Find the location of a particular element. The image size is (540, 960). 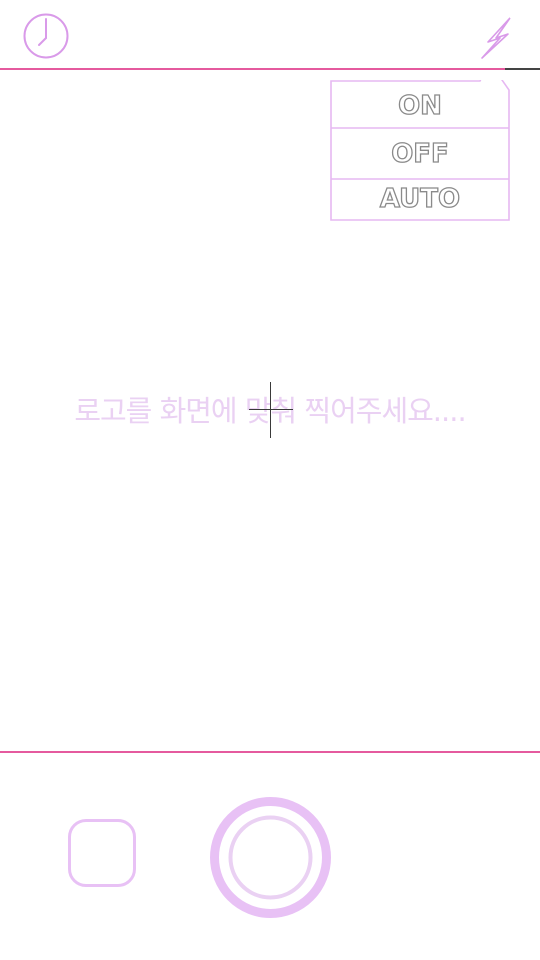

clock-icon is located at coordinates (46, 36).